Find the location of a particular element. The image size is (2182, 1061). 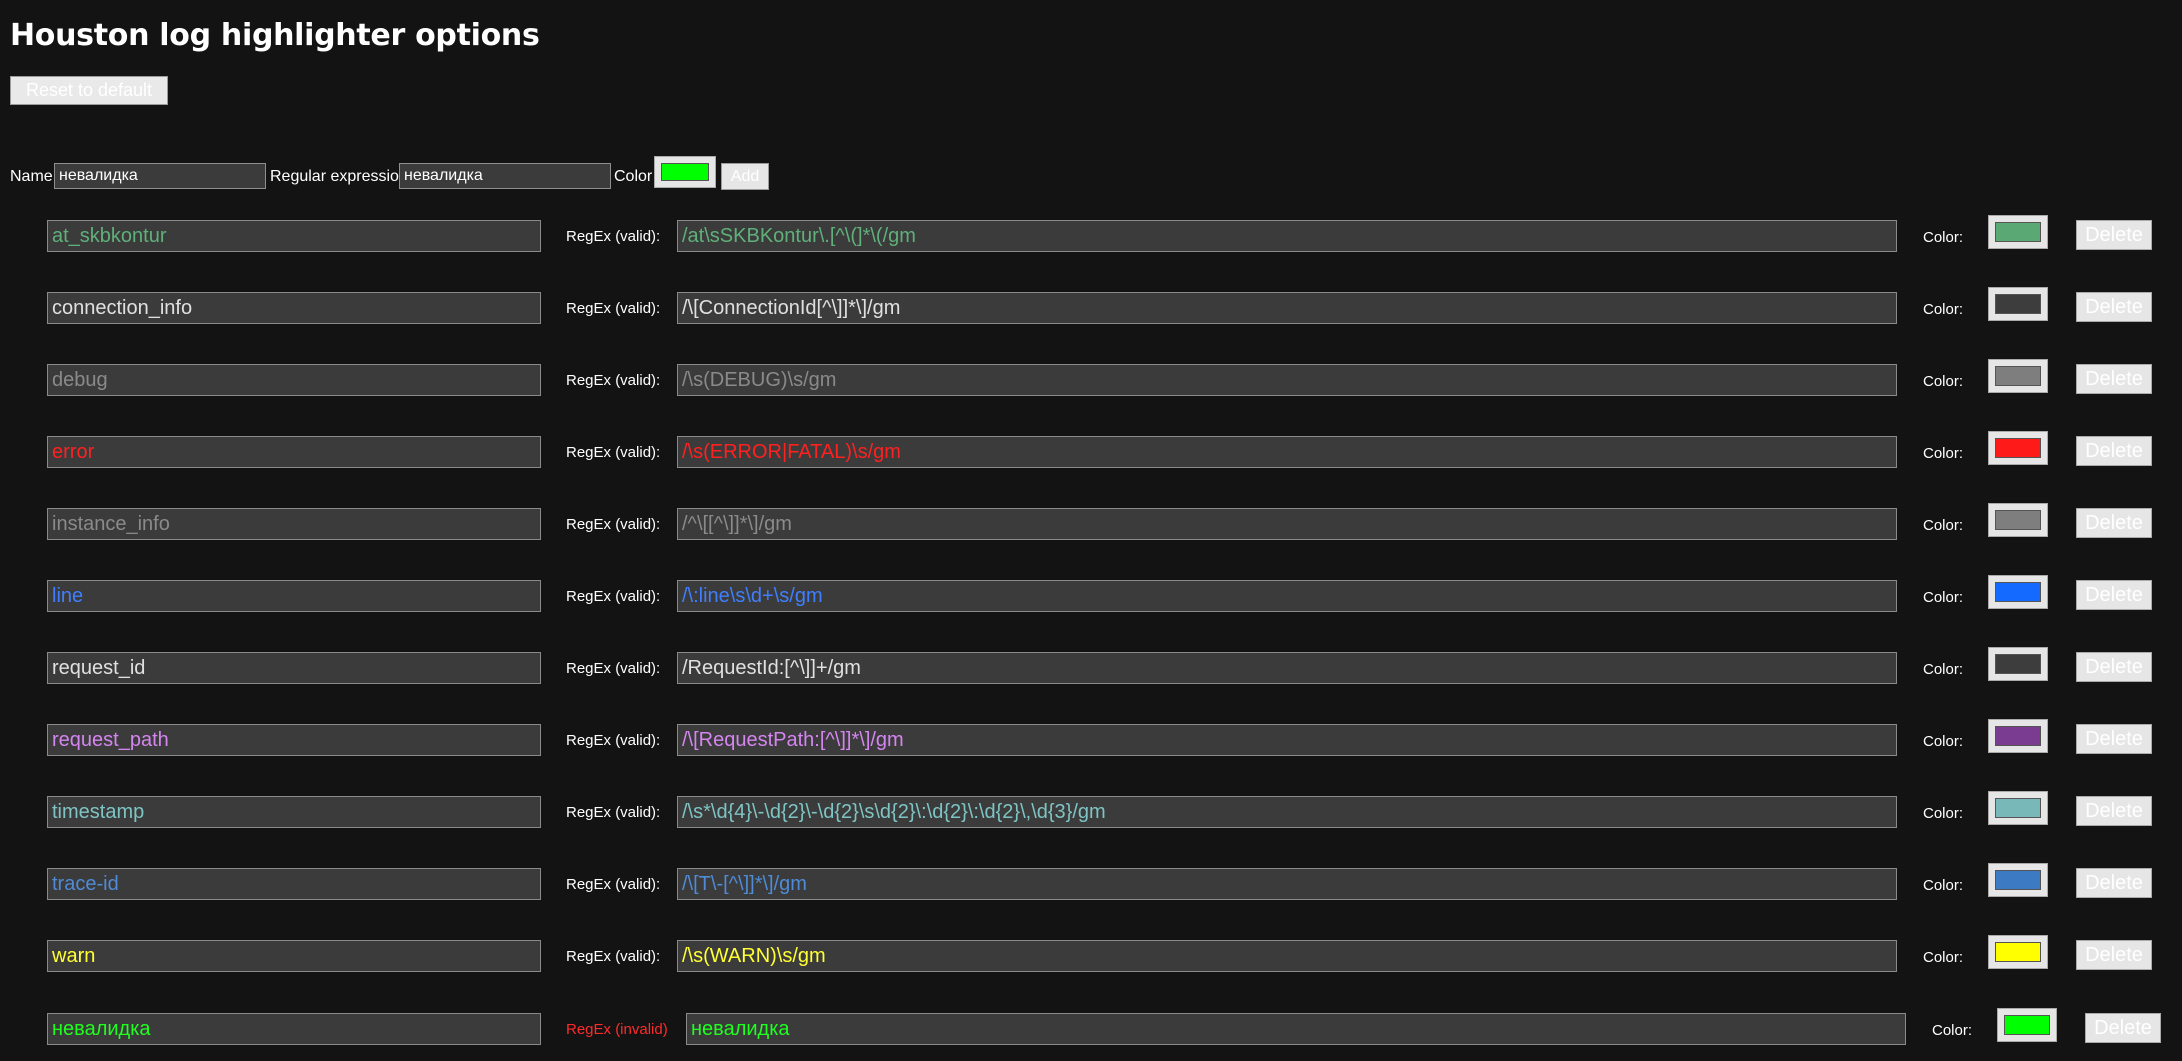

add-button: Add is located at coordinates (745, 176).